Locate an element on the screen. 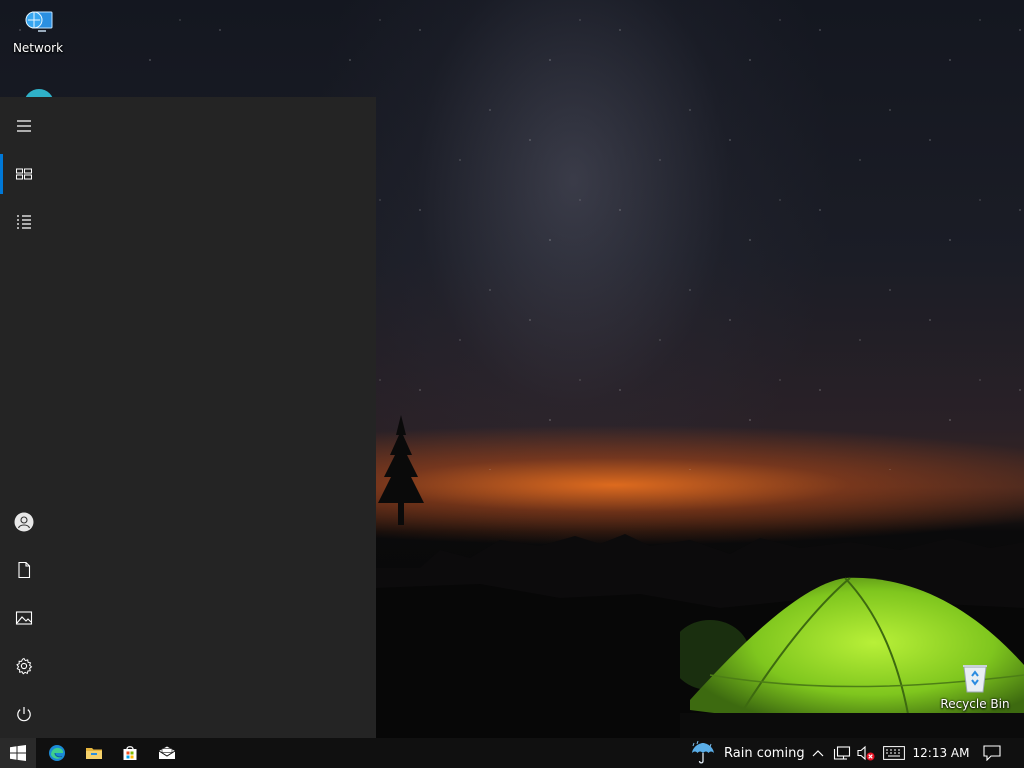  show-hidden-icons-button is located at coordinates (818, 753).